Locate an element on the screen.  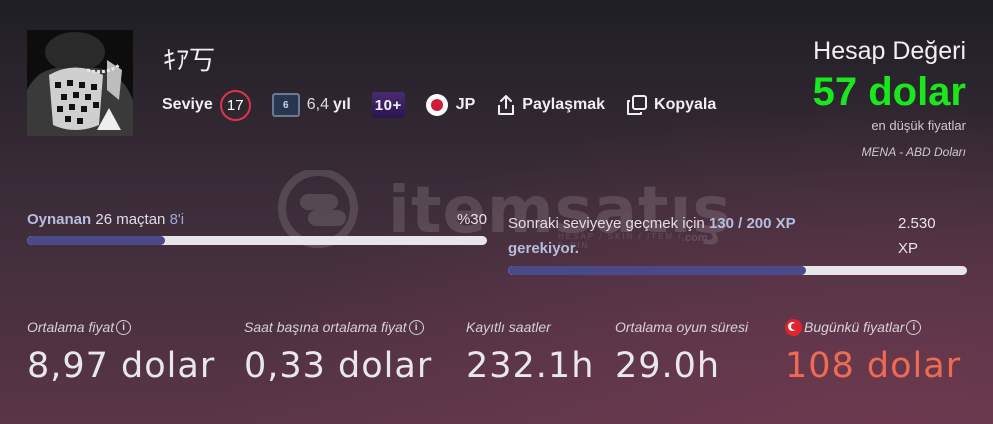
years-value: 6,4 is located at coordinates (317, 104).